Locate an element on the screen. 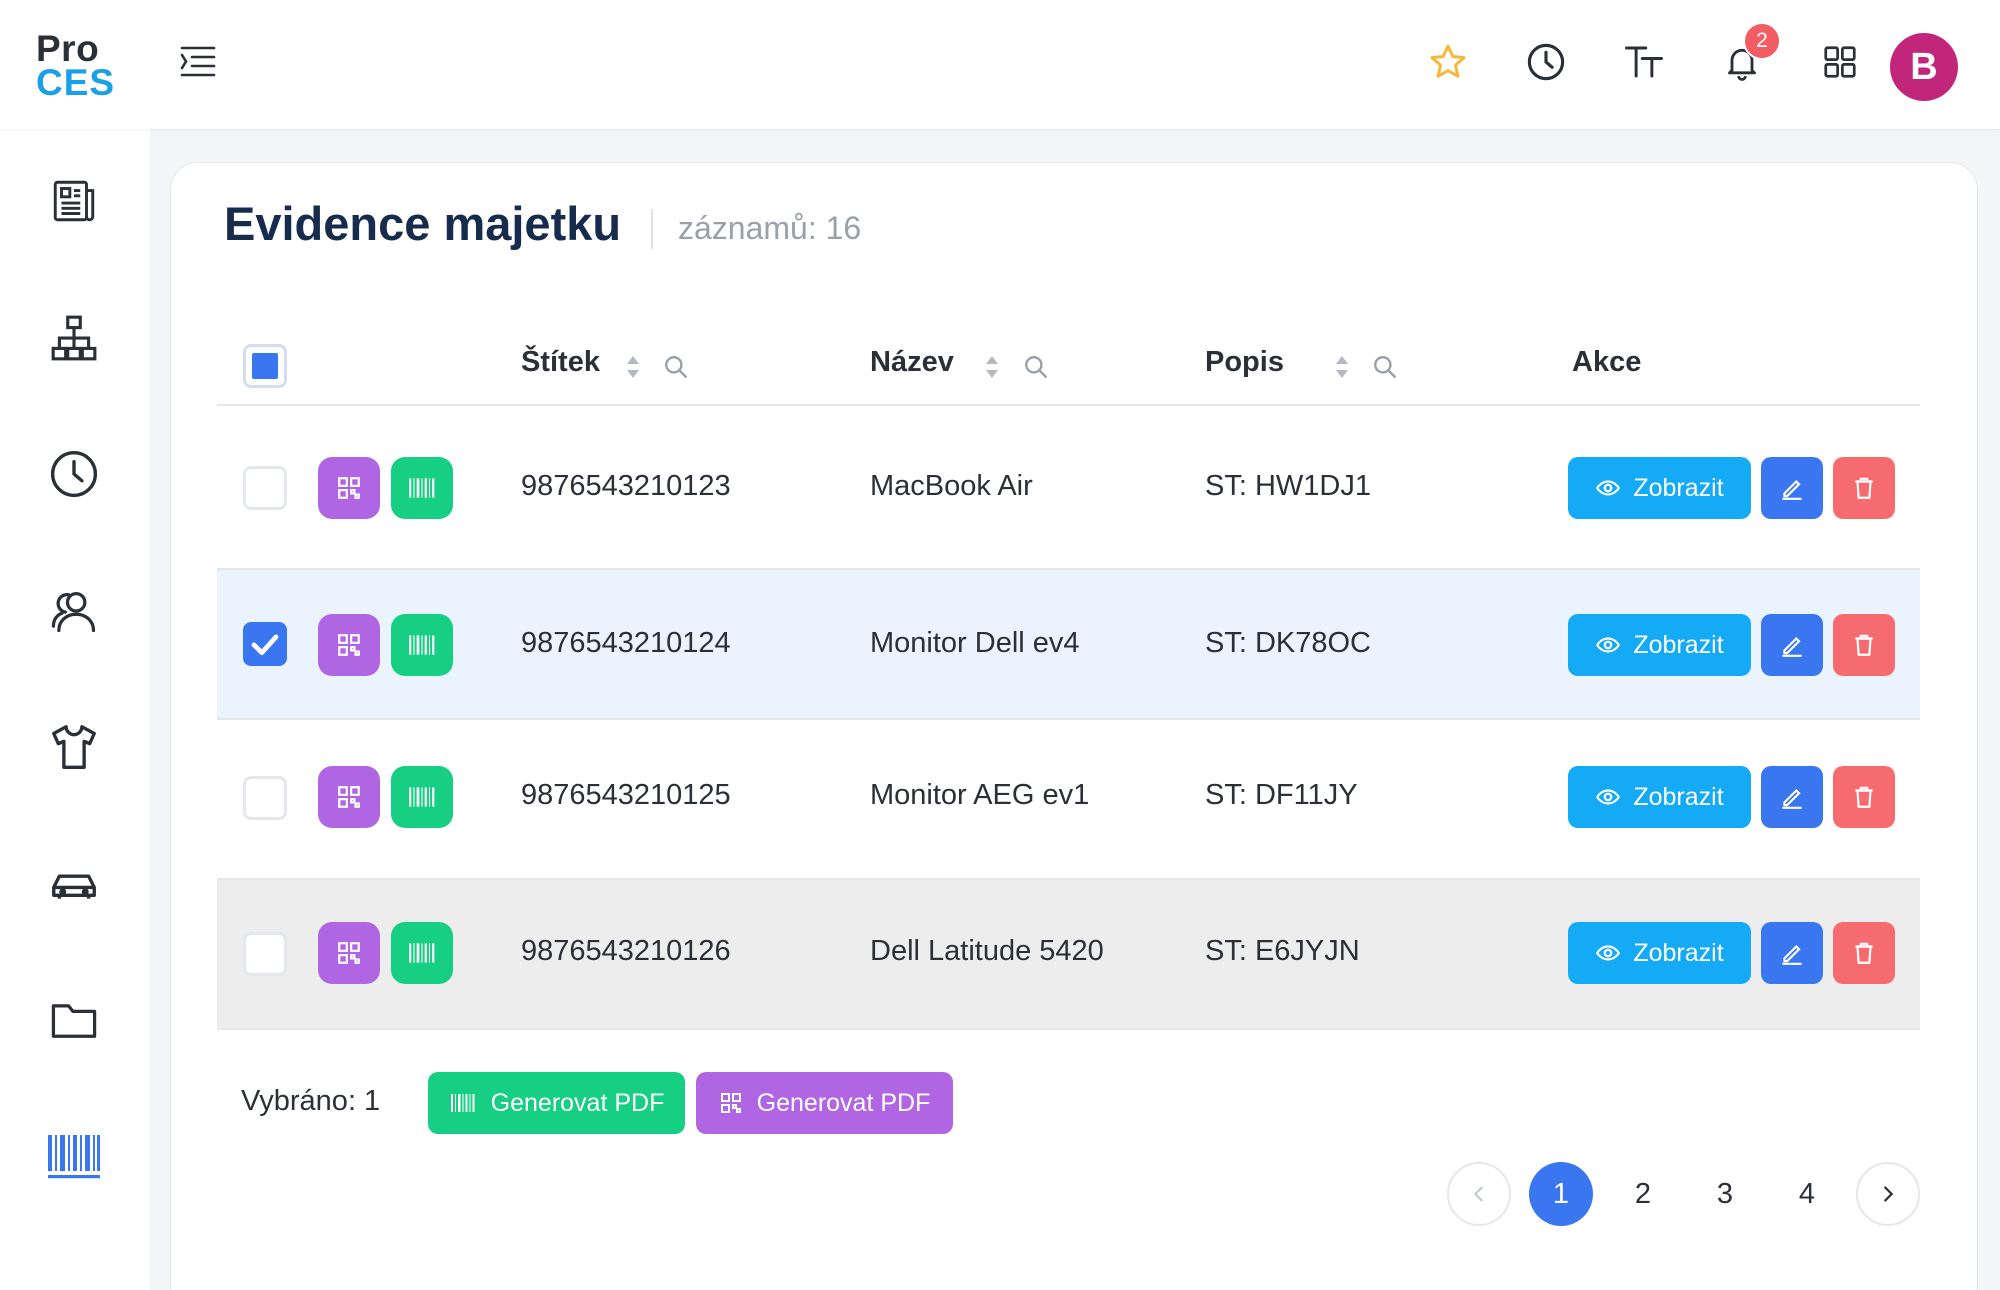 This screenshot has width=2000, height=1290. pagination-prev-button is located at coordinates (1479, 1194).